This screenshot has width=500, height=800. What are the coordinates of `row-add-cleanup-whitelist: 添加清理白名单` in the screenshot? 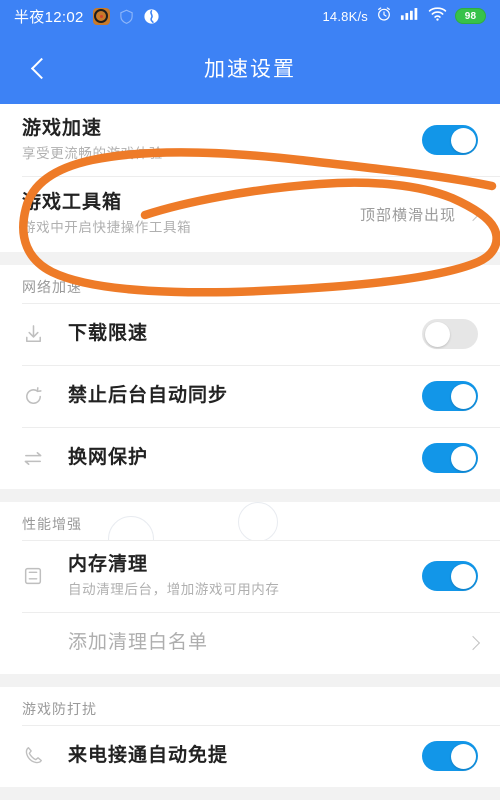 It's located at (250, 643).